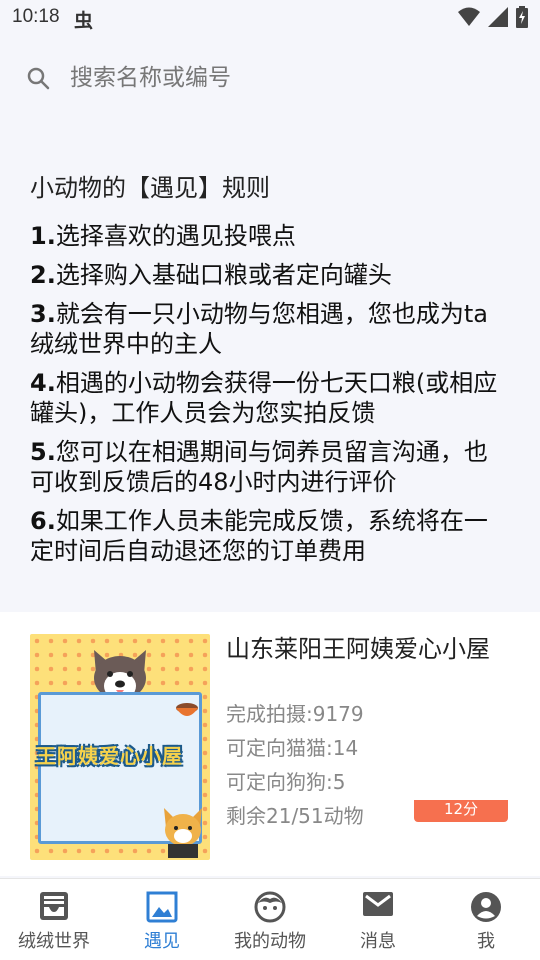 This screenshot has width=540, height=960. Describe the element at coordinates (259, 536) in the screenshot. I see `rule-item: 6.如果工作人员未能完成反馈，系统将在一定时间后自动退还您的订单费用` at that location.